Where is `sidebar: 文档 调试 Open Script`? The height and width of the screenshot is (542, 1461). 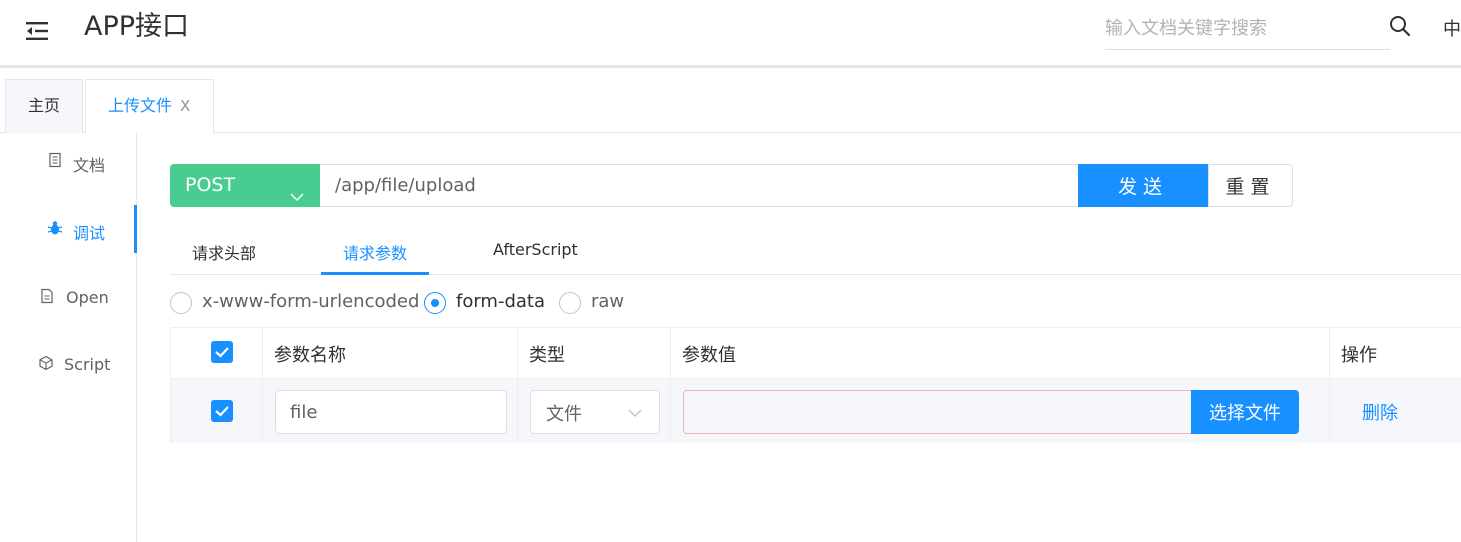 sidebar: 文档 调试 Open Script is located at coordinates (68, 337).